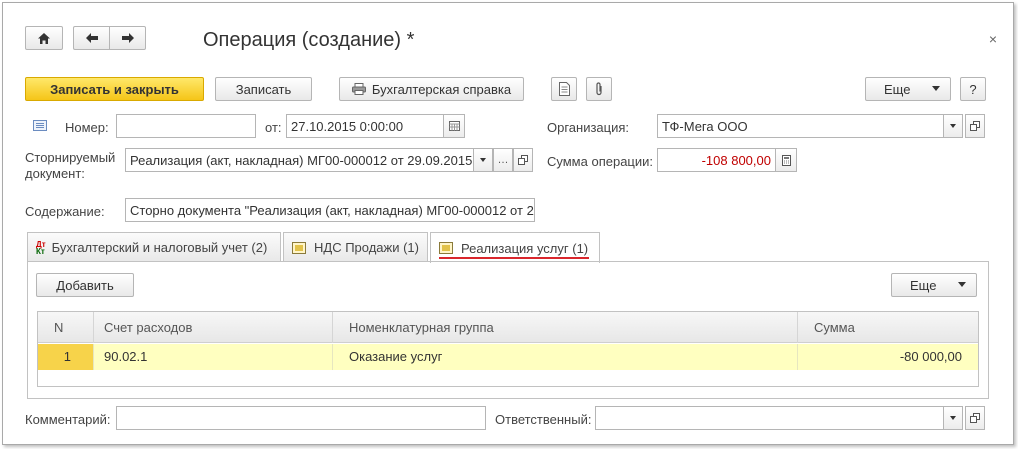 This screenshot has width=1018, height=449. I want to click on storno-open-button, so click(523, 160).